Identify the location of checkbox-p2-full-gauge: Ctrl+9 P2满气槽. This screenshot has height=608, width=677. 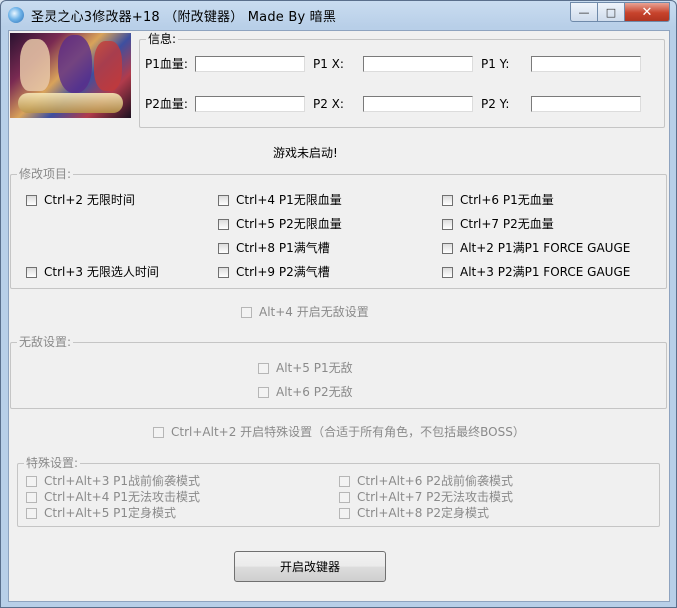
(274, 272).